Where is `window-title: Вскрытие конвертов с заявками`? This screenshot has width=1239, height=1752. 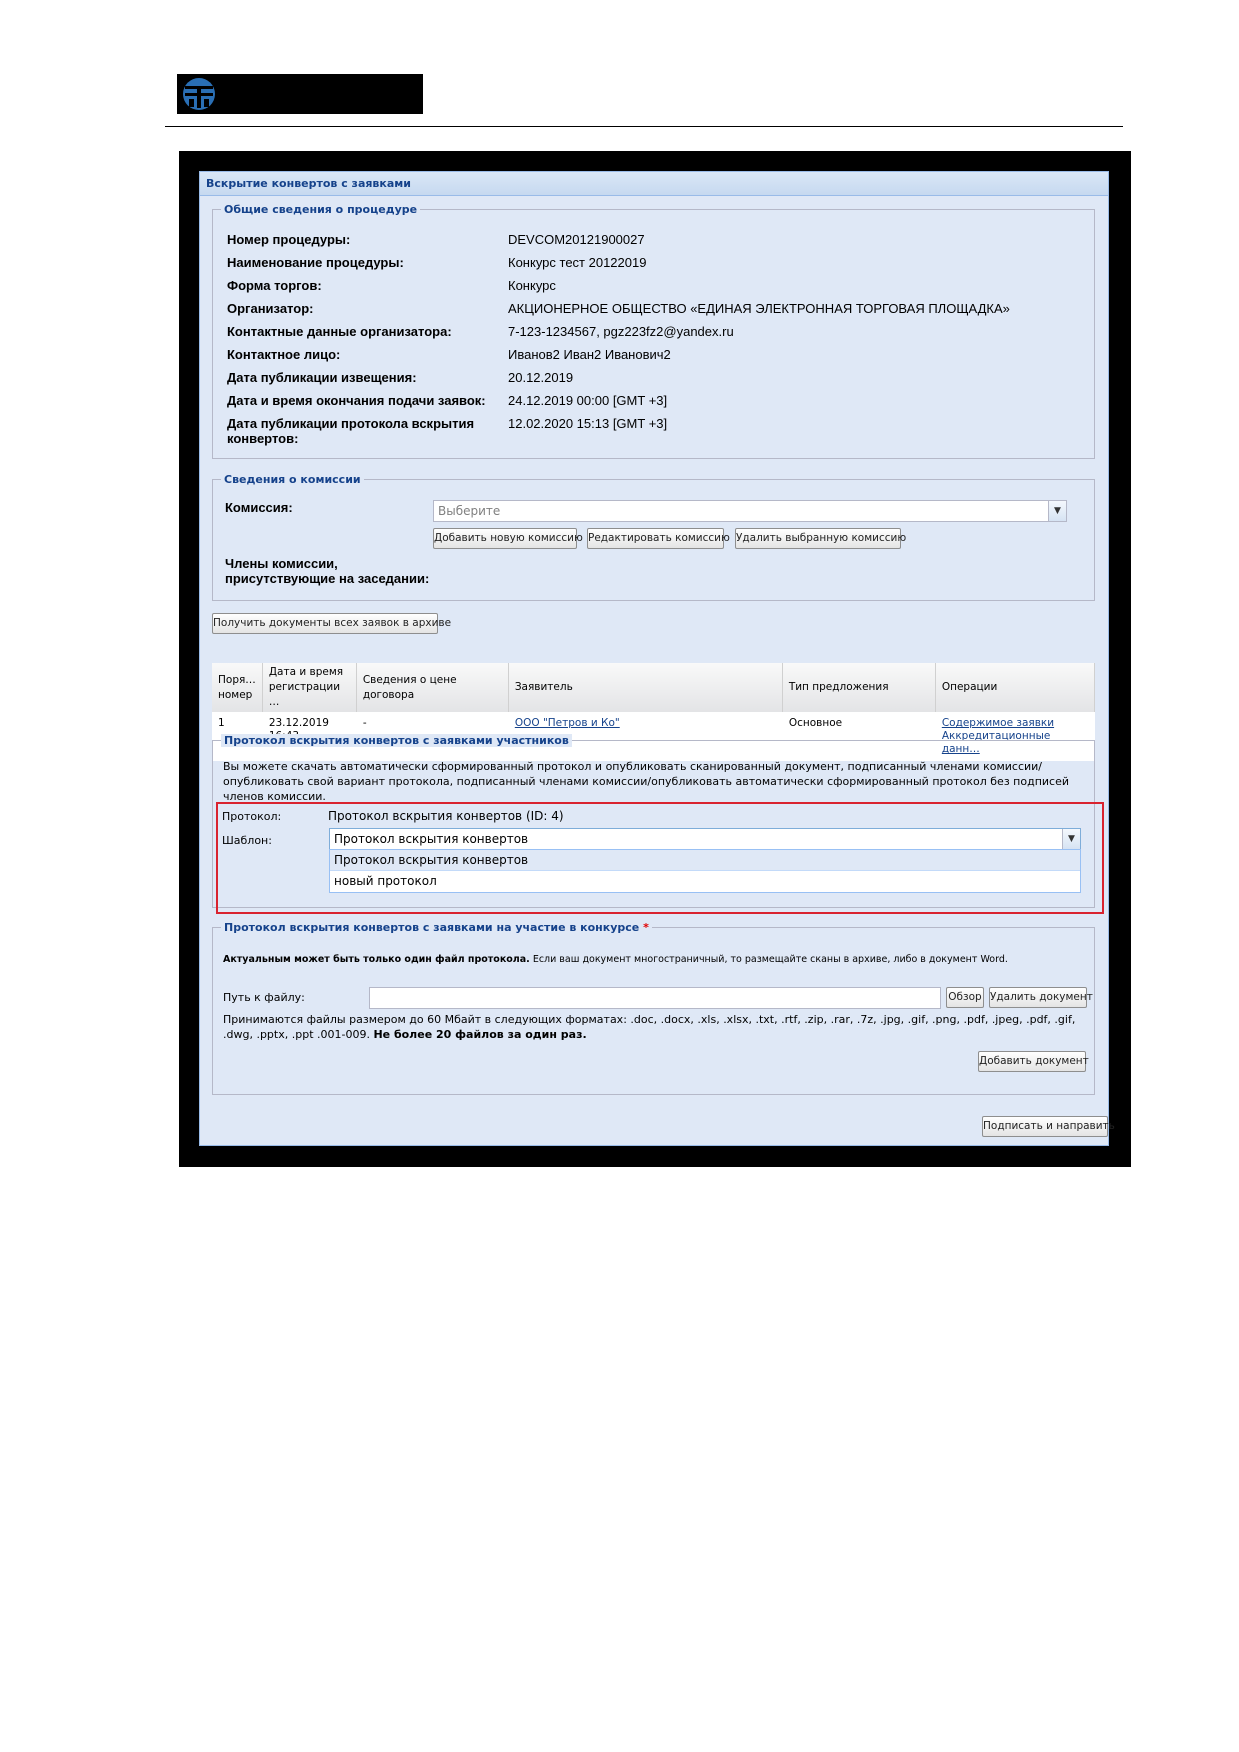
window-title: Вскрытие конвертов с заявками is located at coordinates (654, 184).